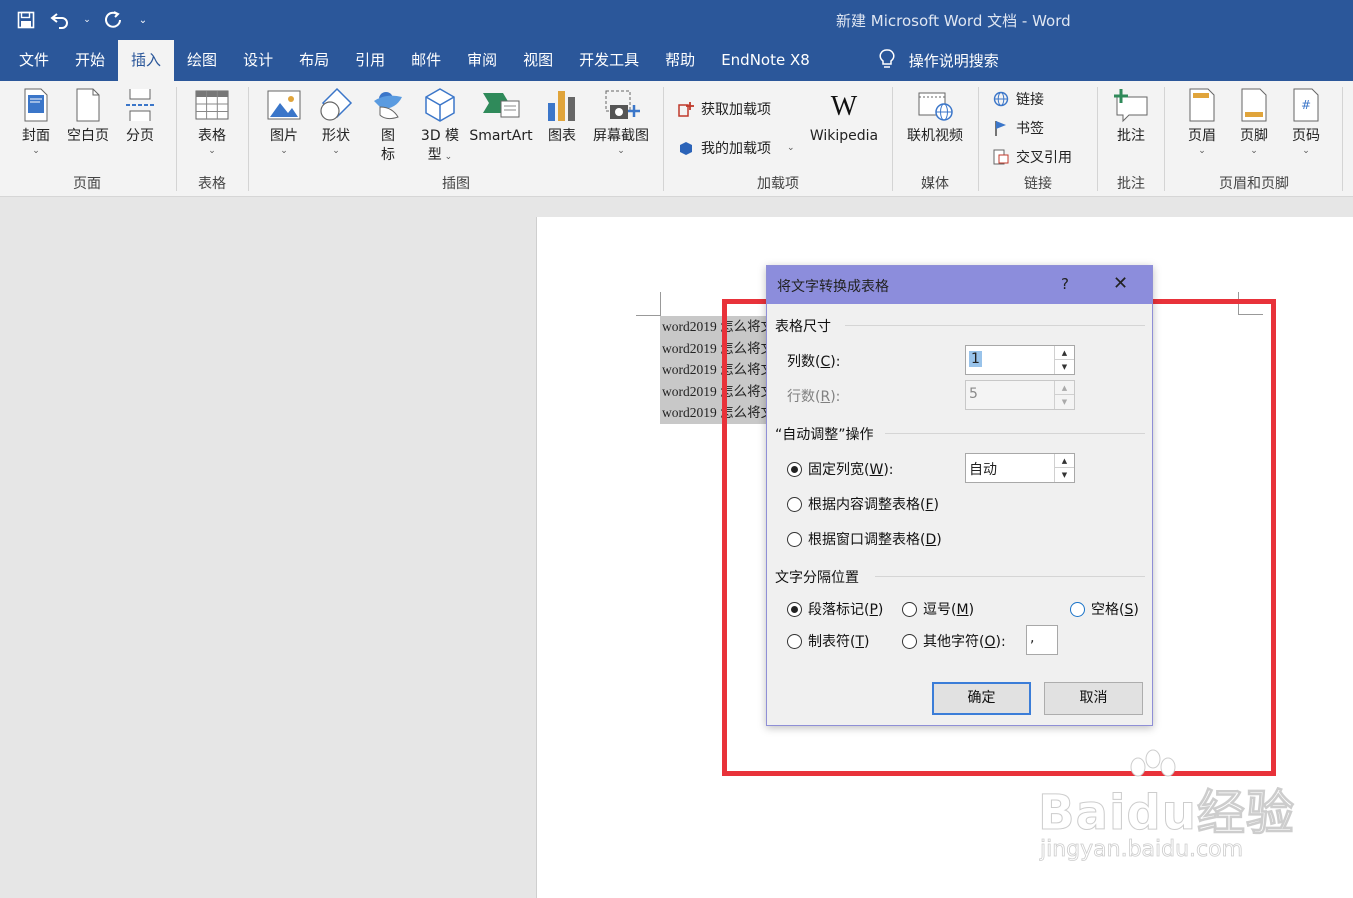 The width and height of the screenshot is (1353, 898). I want to click on columns-value: 1, so click(975, 359).